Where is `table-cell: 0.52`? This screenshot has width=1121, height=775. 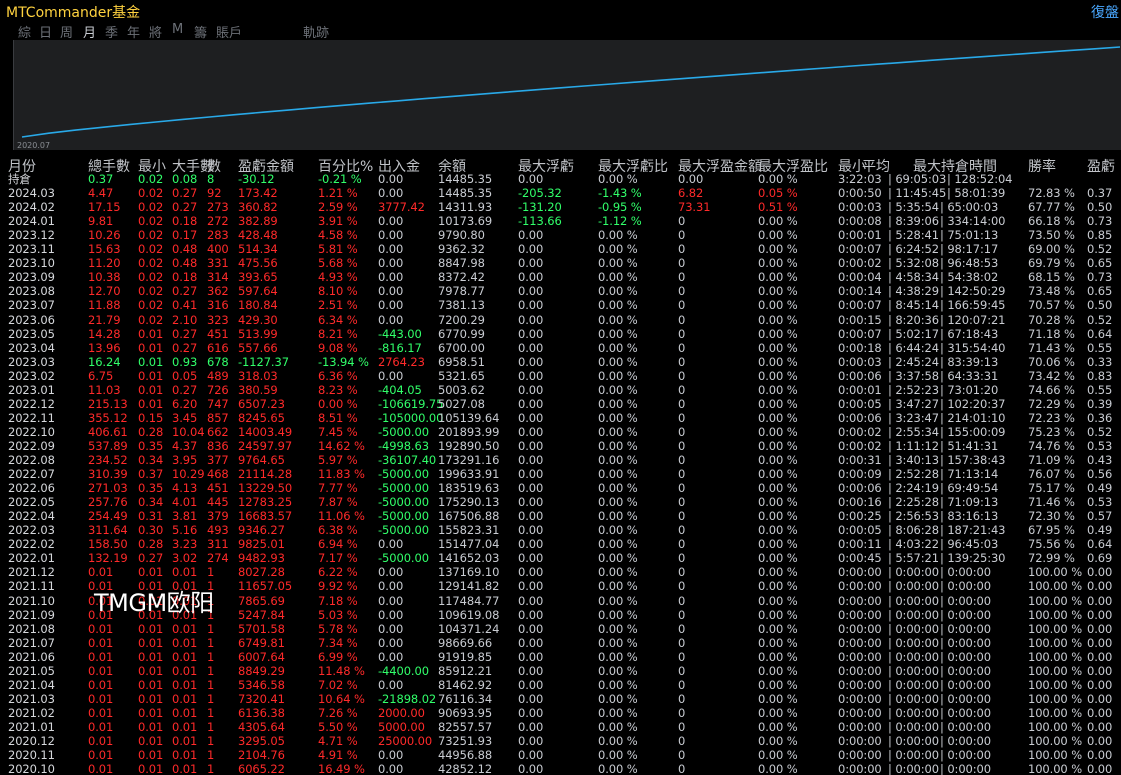
table-cell: 0.52 is located at coordinates (1100, 319).